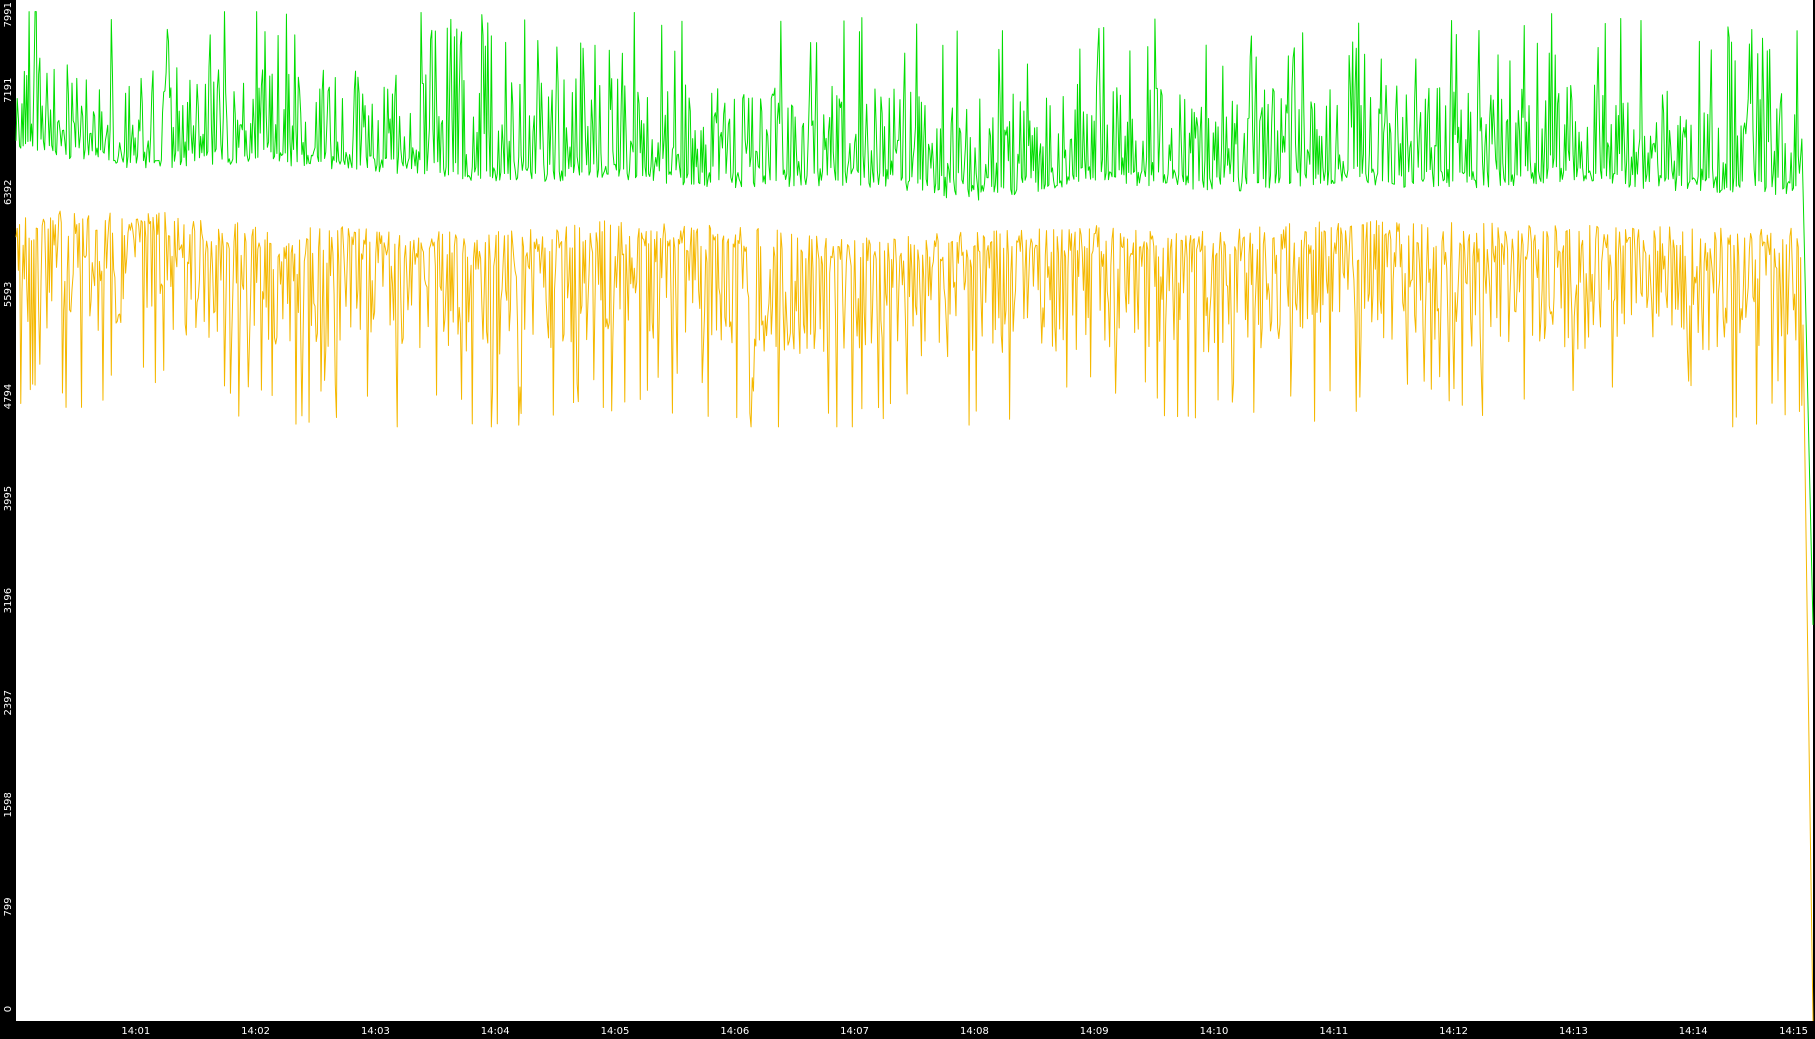 The image size is (1815, 1039). I want to click on x-tick-label: 14:05, so click(615, 1031).